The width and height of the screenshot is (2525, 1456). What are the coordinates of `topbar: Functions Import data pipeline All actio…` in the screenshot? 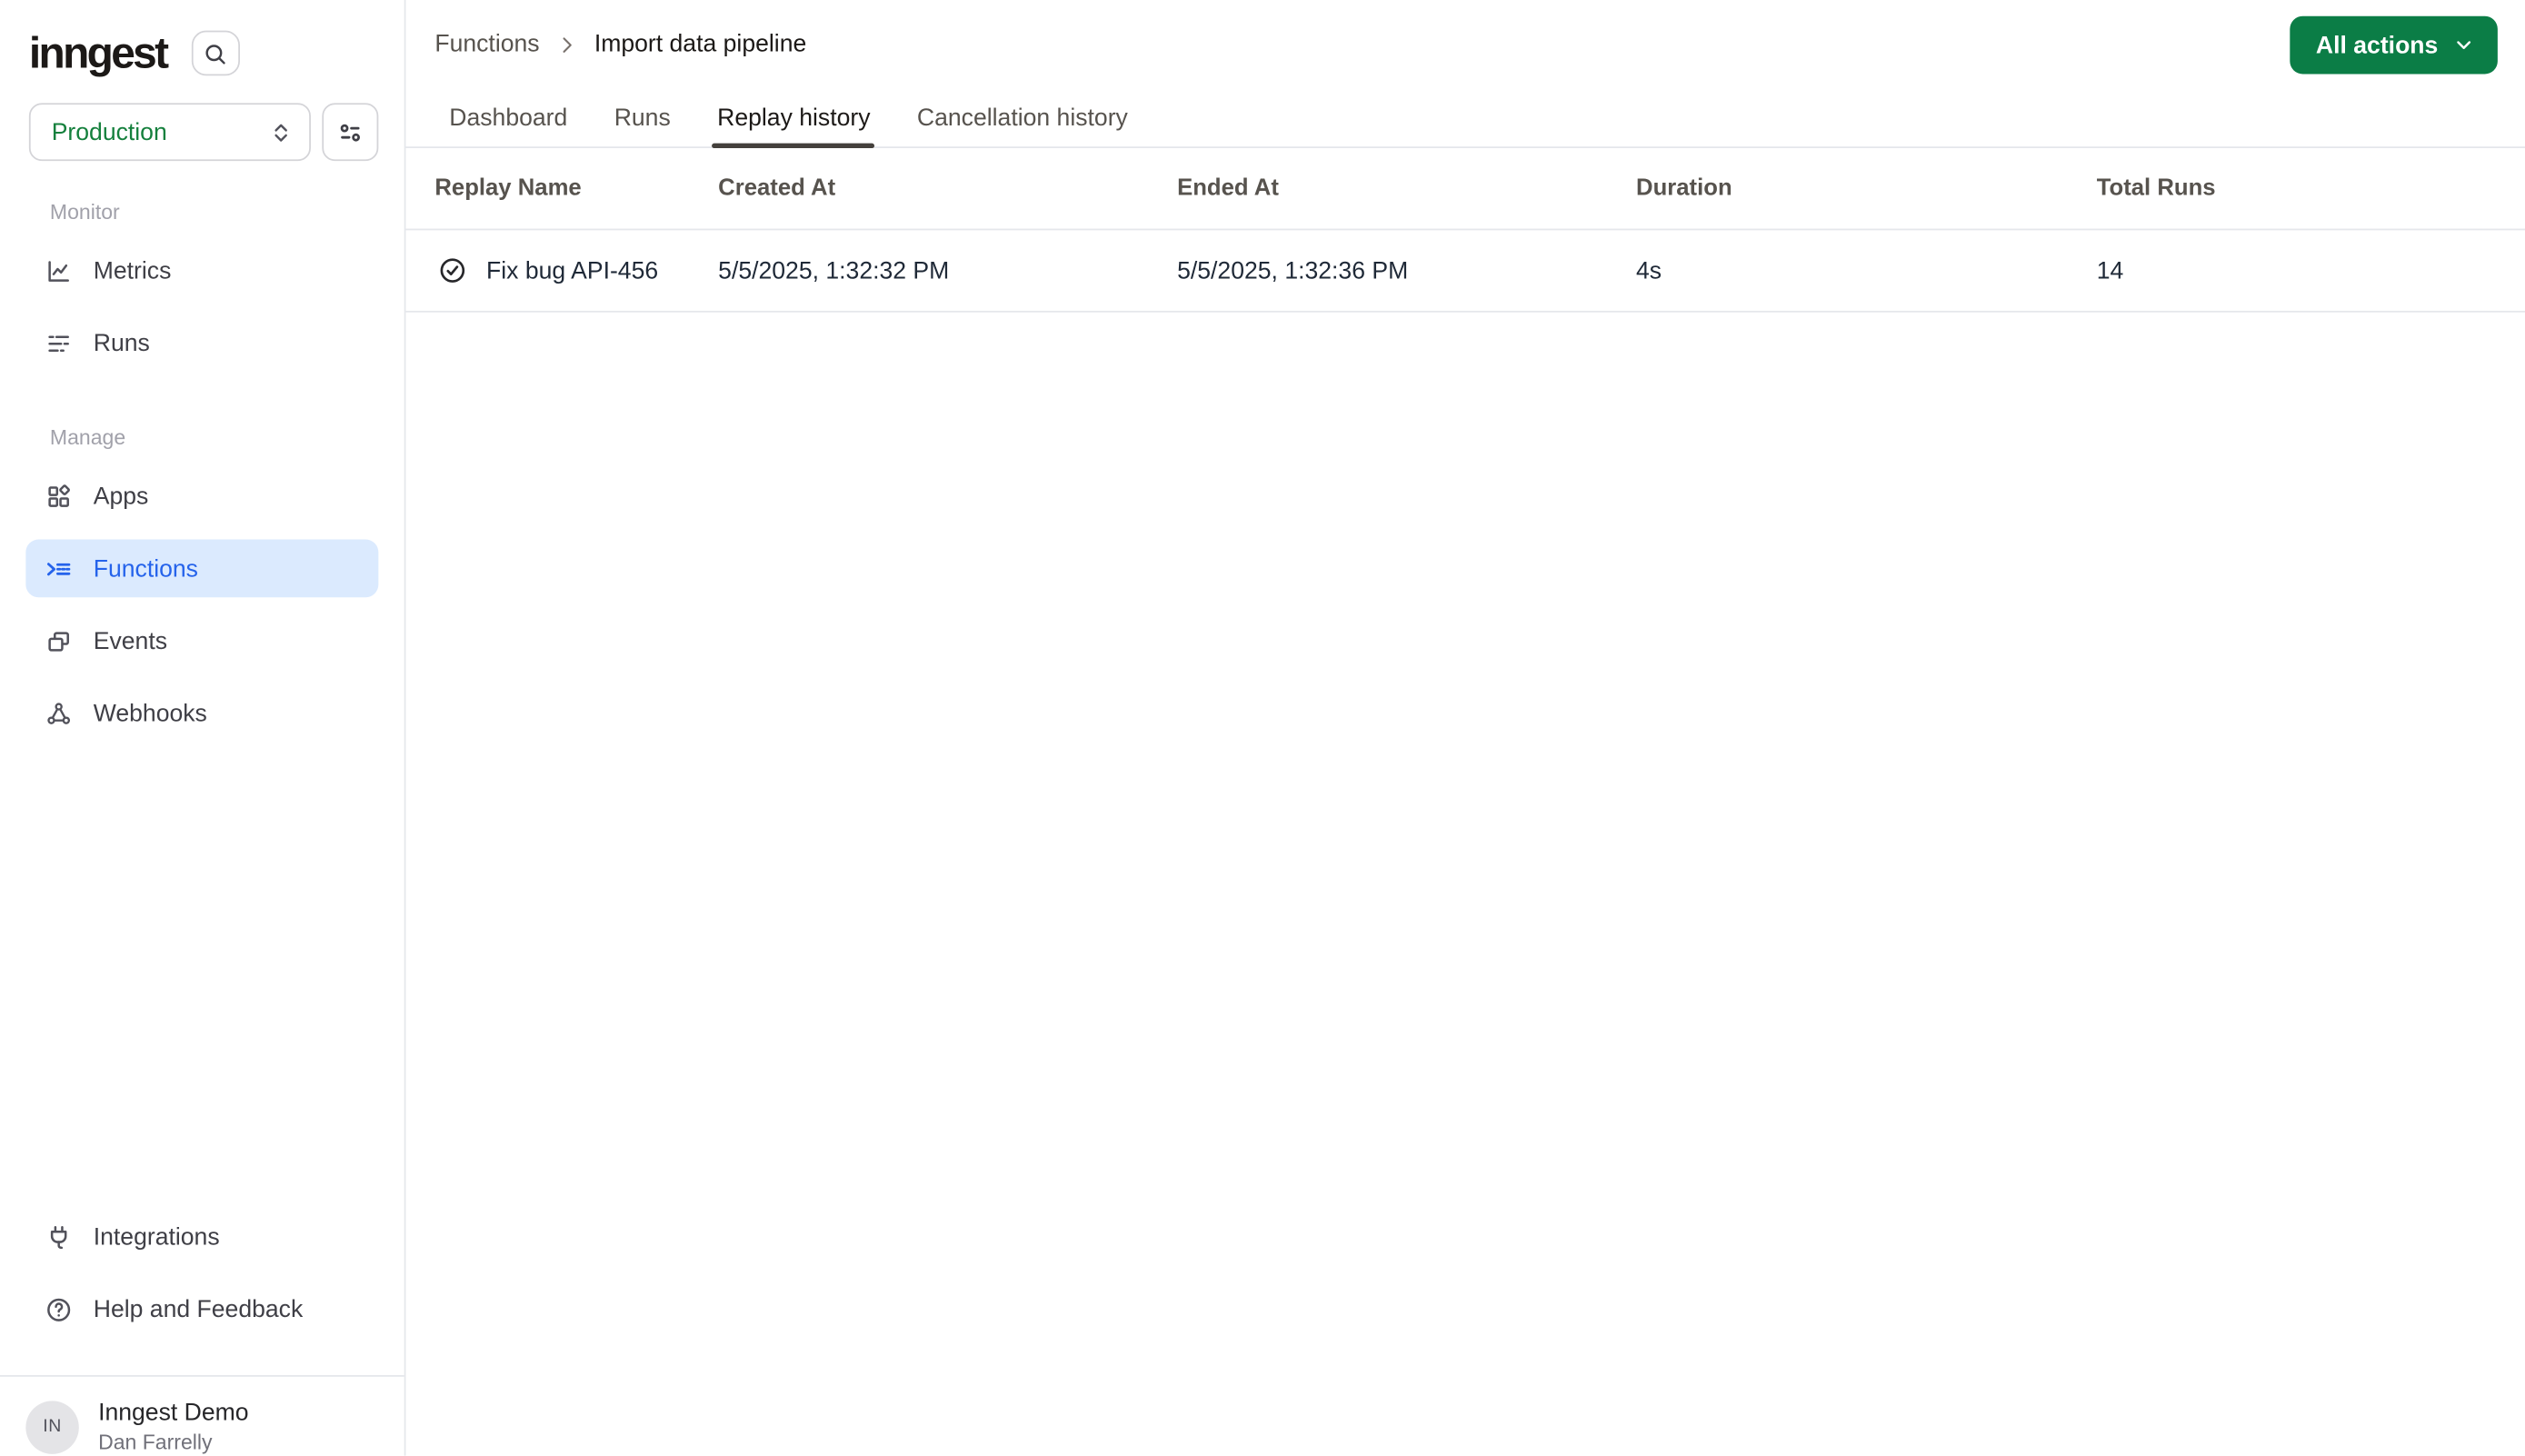 It's located at (1465, 44).